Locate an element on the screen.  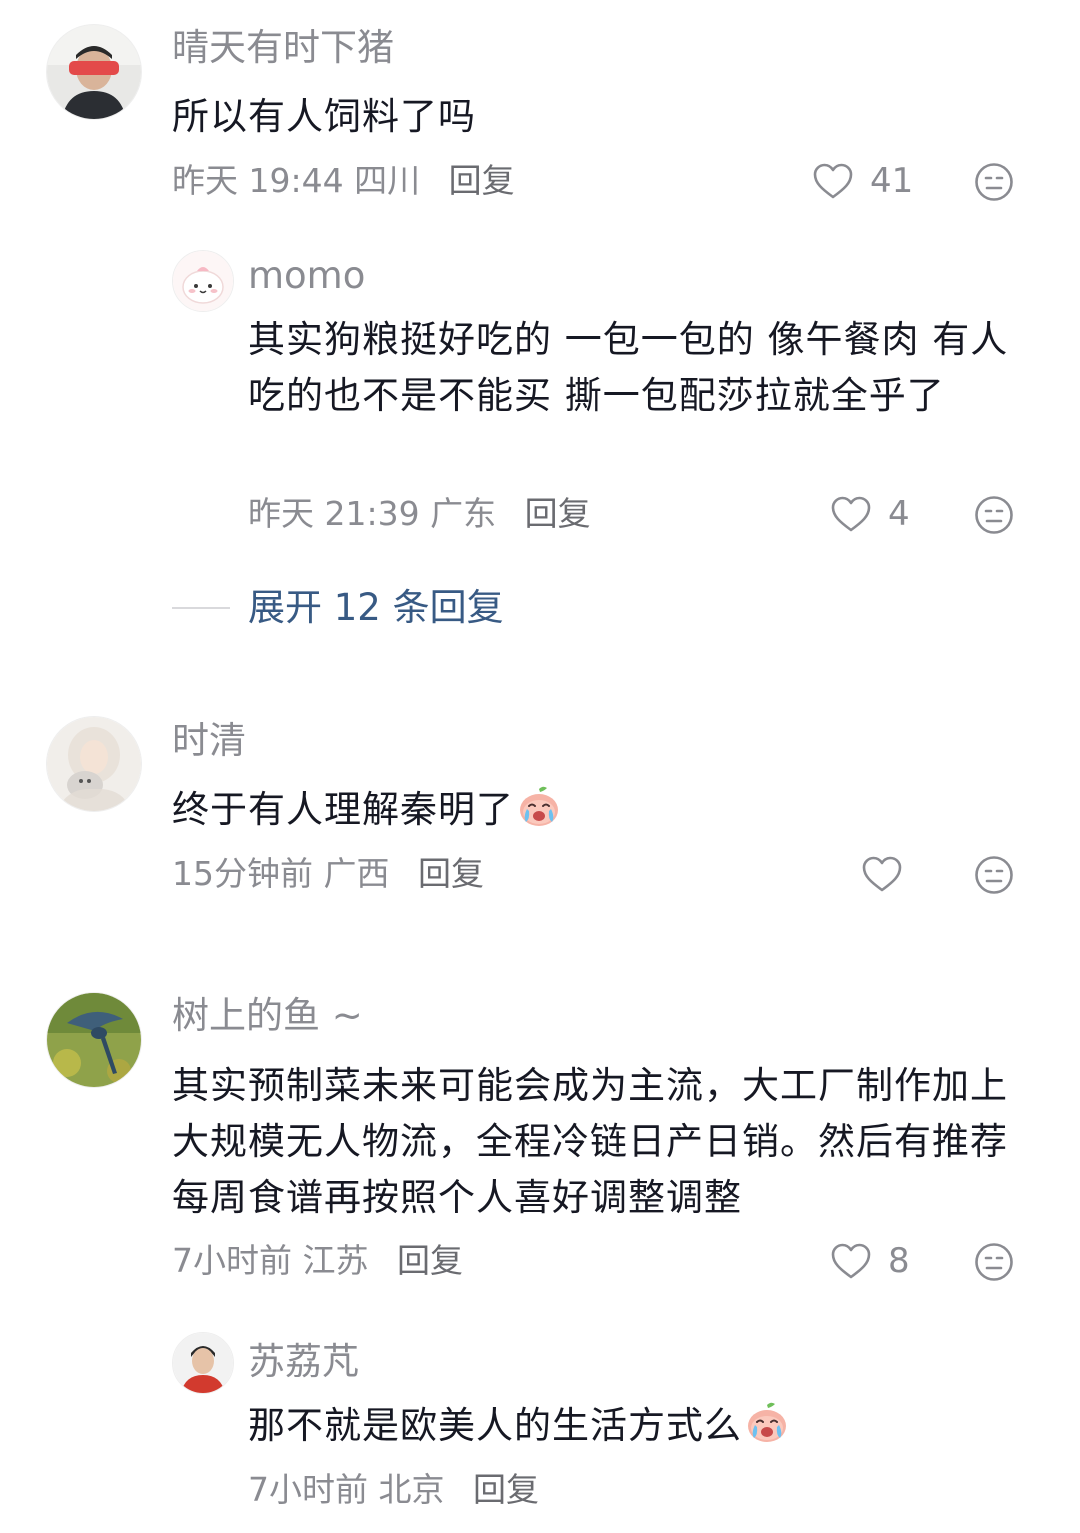
comment-meta: 15分钟前 广西 回复 is located at coordinates (328, 874).